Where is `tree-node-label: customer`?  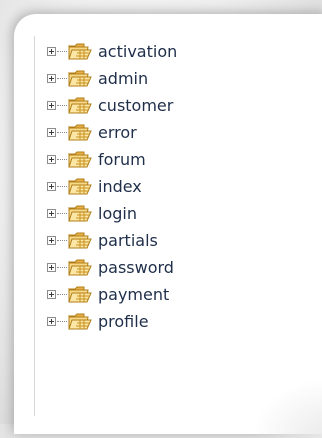
tree-node-label: customer is located at coordinates (136, 105).